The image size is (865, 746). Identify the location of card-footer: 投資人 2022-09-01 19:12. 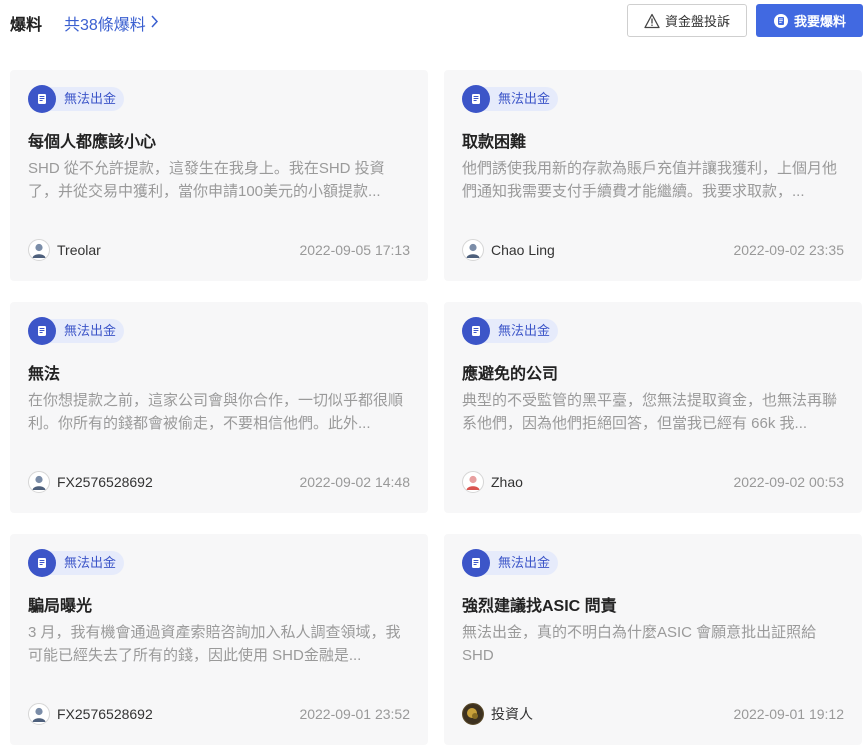
(653, 714).